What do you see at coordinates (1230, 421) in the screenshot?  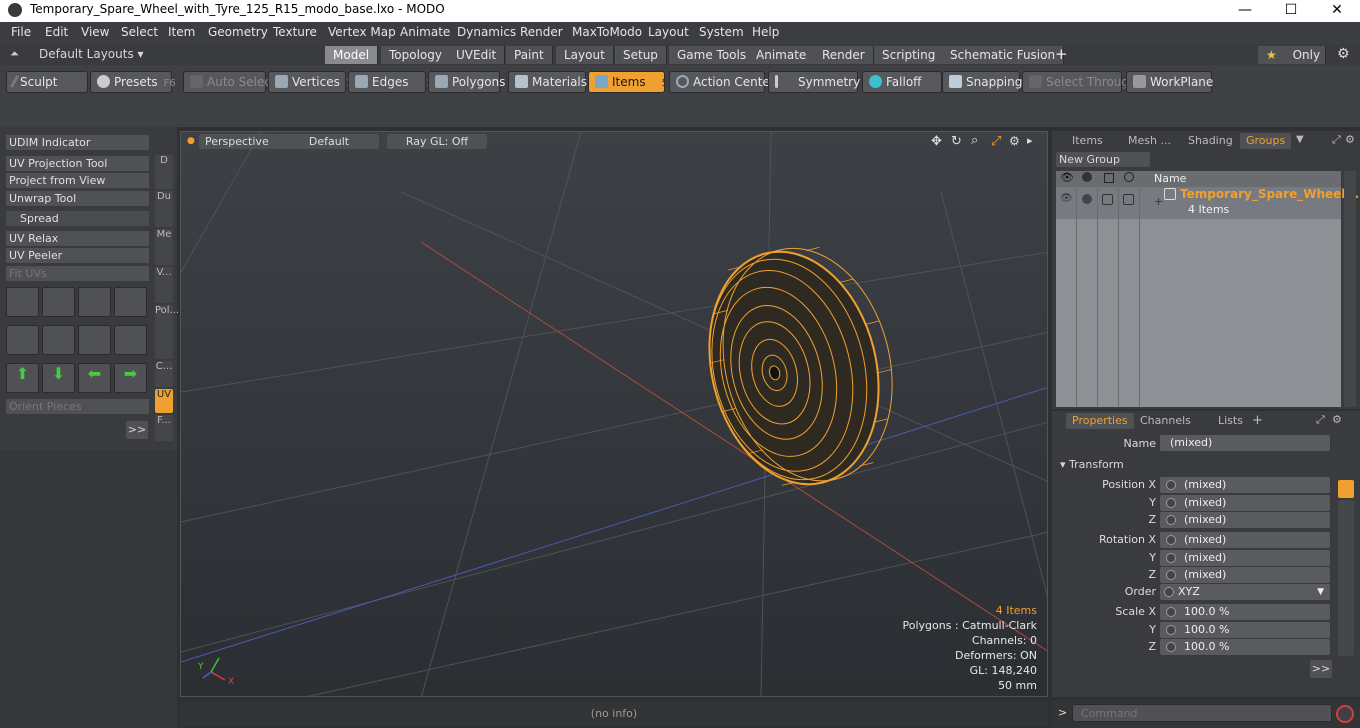 I see `tab-lists: Lists` at bounding box center [1230, 421].